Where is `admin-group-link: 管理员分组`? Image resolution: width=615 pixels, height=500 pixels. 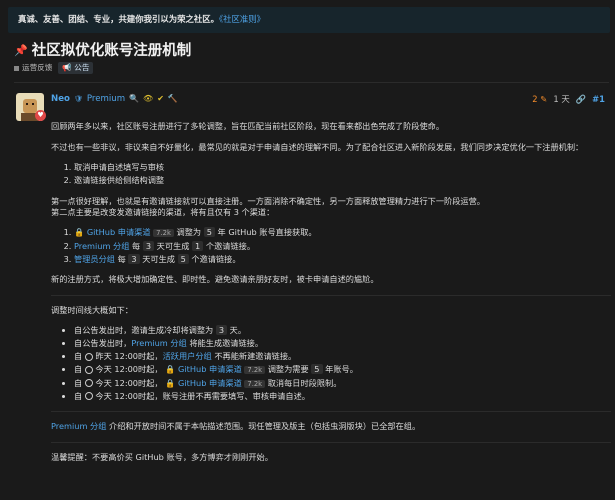 admin-group-link: 管理员分组 is located at coordinates (94, 259).